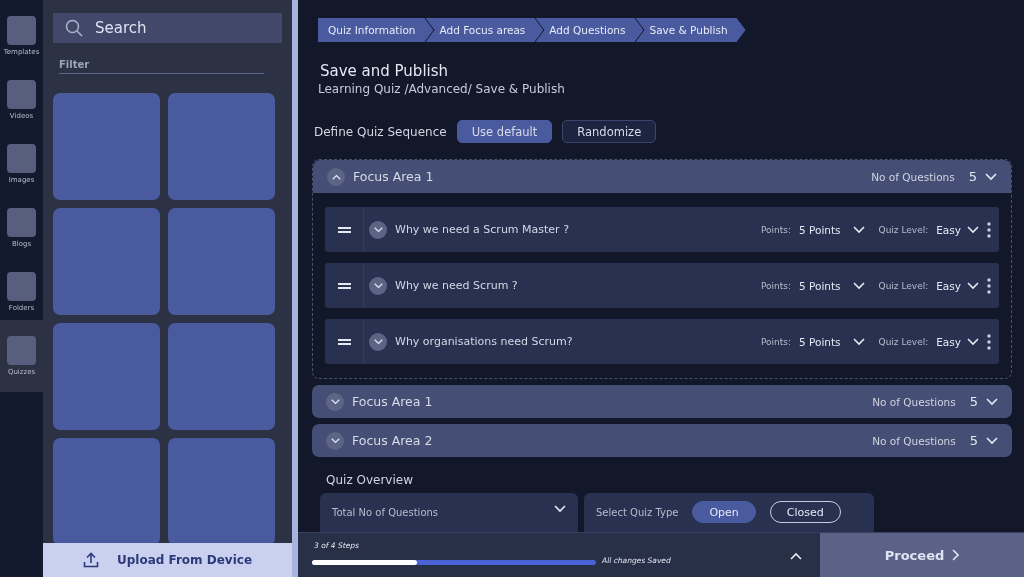 This screenshot has width=1024, height=577. What do you see at coordinates (690, 30) in the screenshot?
I see `step-tab: Save & Publish` at bounding box center [690, 30].